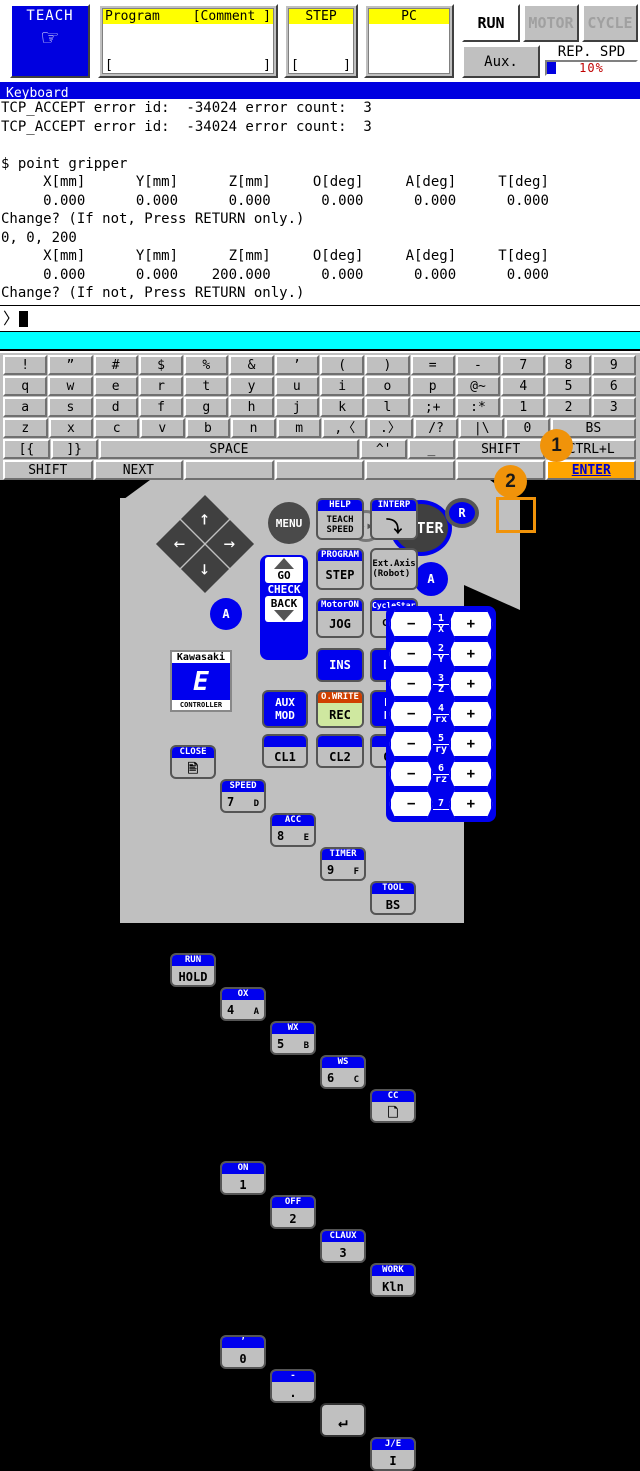  What do you see at coordinates (340, 709) in the screenshot?
I see `overwrite-rec-key: O.WRITE REC` at bounding box center [340, 709].